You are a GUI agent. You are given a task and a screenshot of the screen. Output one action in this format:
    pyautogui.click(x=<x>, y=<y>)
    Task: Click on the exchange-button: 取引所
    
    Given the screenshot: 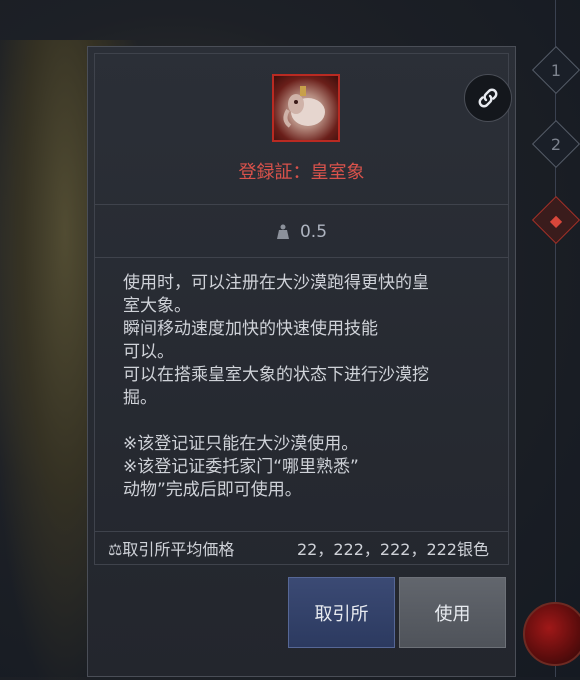 What is the action you would take?
    pyautogui.click(x=341, y=612)
    